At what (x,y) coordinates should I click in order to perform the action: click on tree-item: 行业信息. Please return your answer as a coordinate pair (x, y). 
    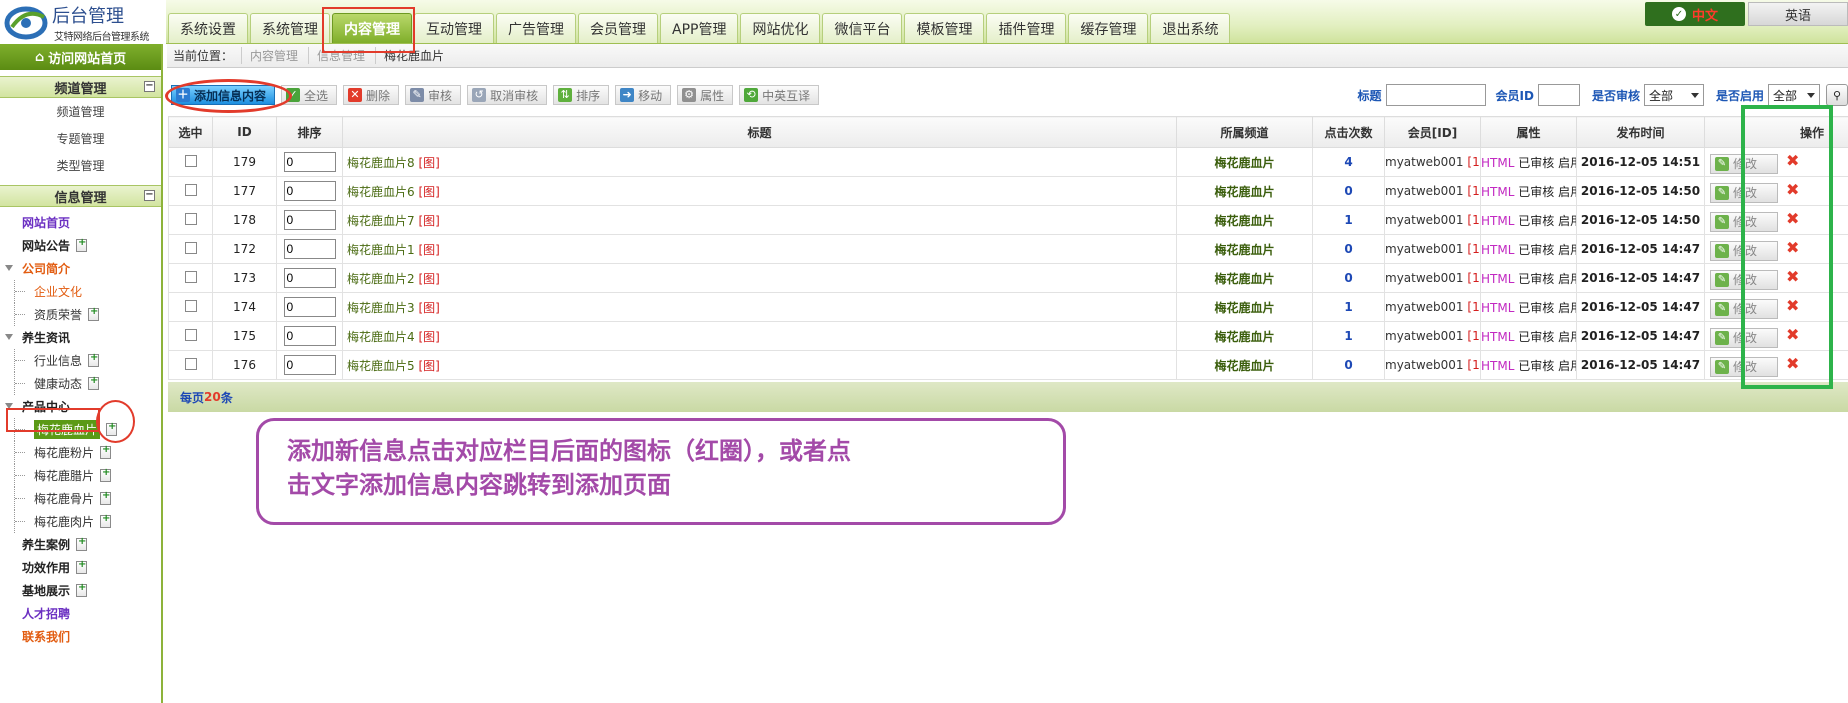
    Looking at the image, I should click on (80, 360).